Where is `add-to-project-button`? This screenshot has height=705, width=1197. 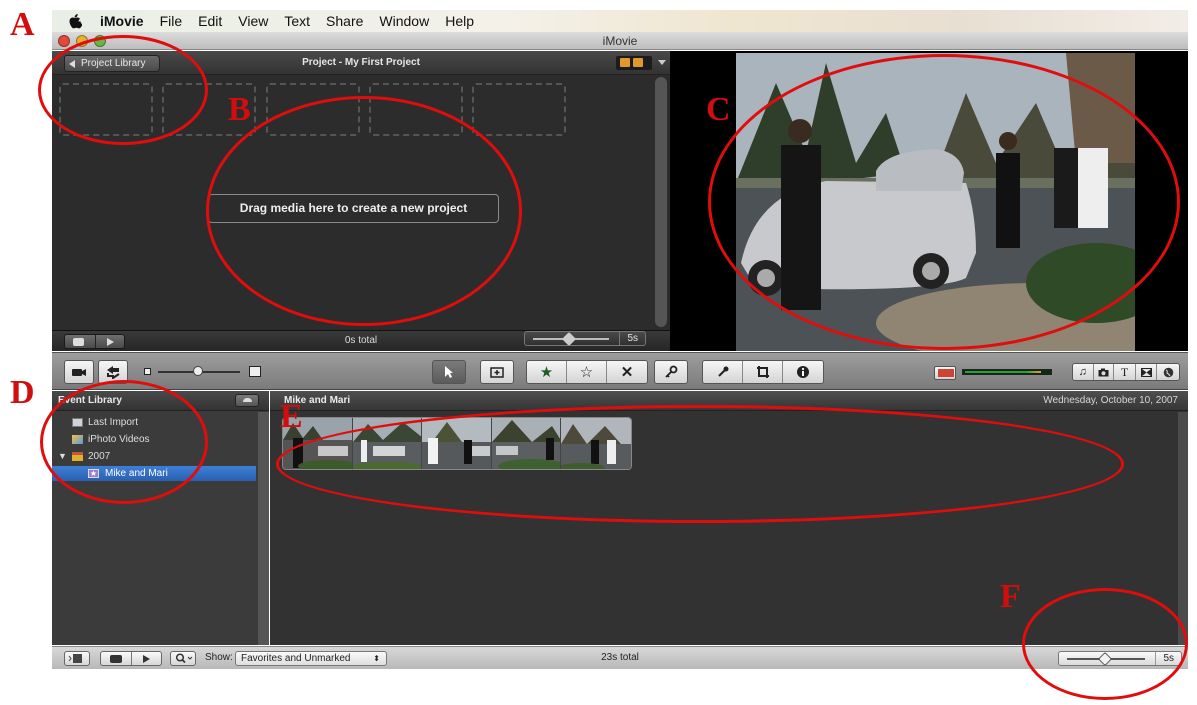 add-to-project-button is located at coordinates (497, 372).